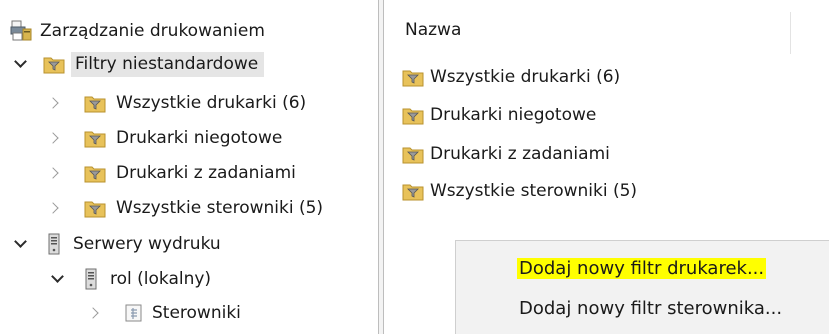  I want to click on pane-splitter, so click(381, 167).